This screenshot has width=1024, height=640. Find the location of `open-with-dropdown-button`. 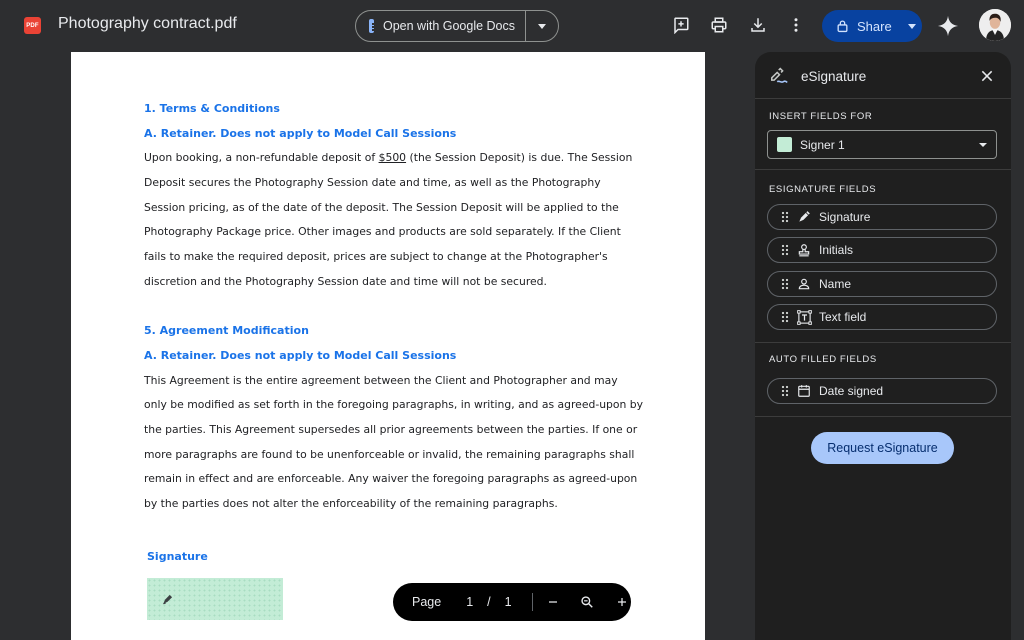

open-with-dropdown-button is located at coordinates (542, 26).